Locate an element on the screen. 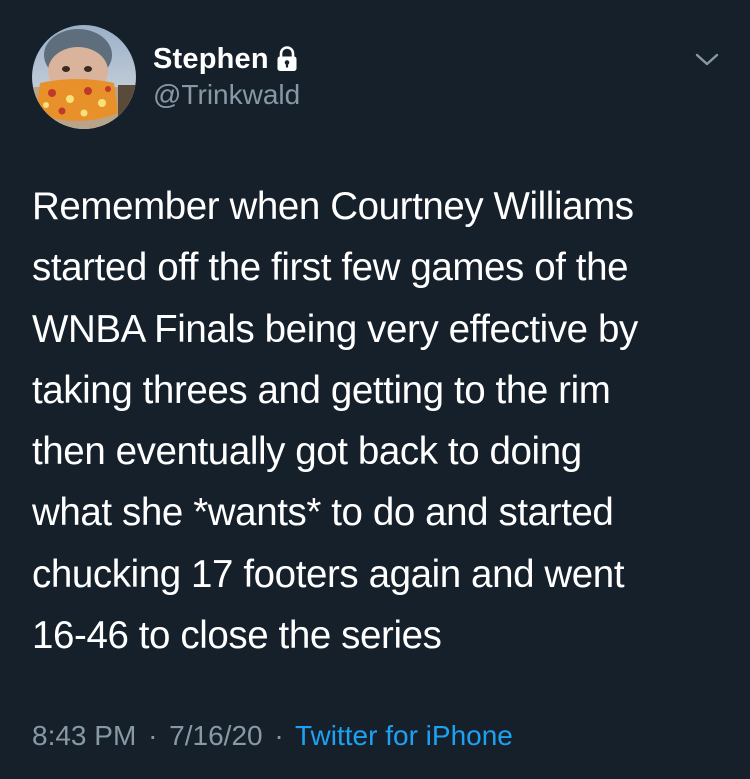  avatar-photo is located at coordinates (84, 77).